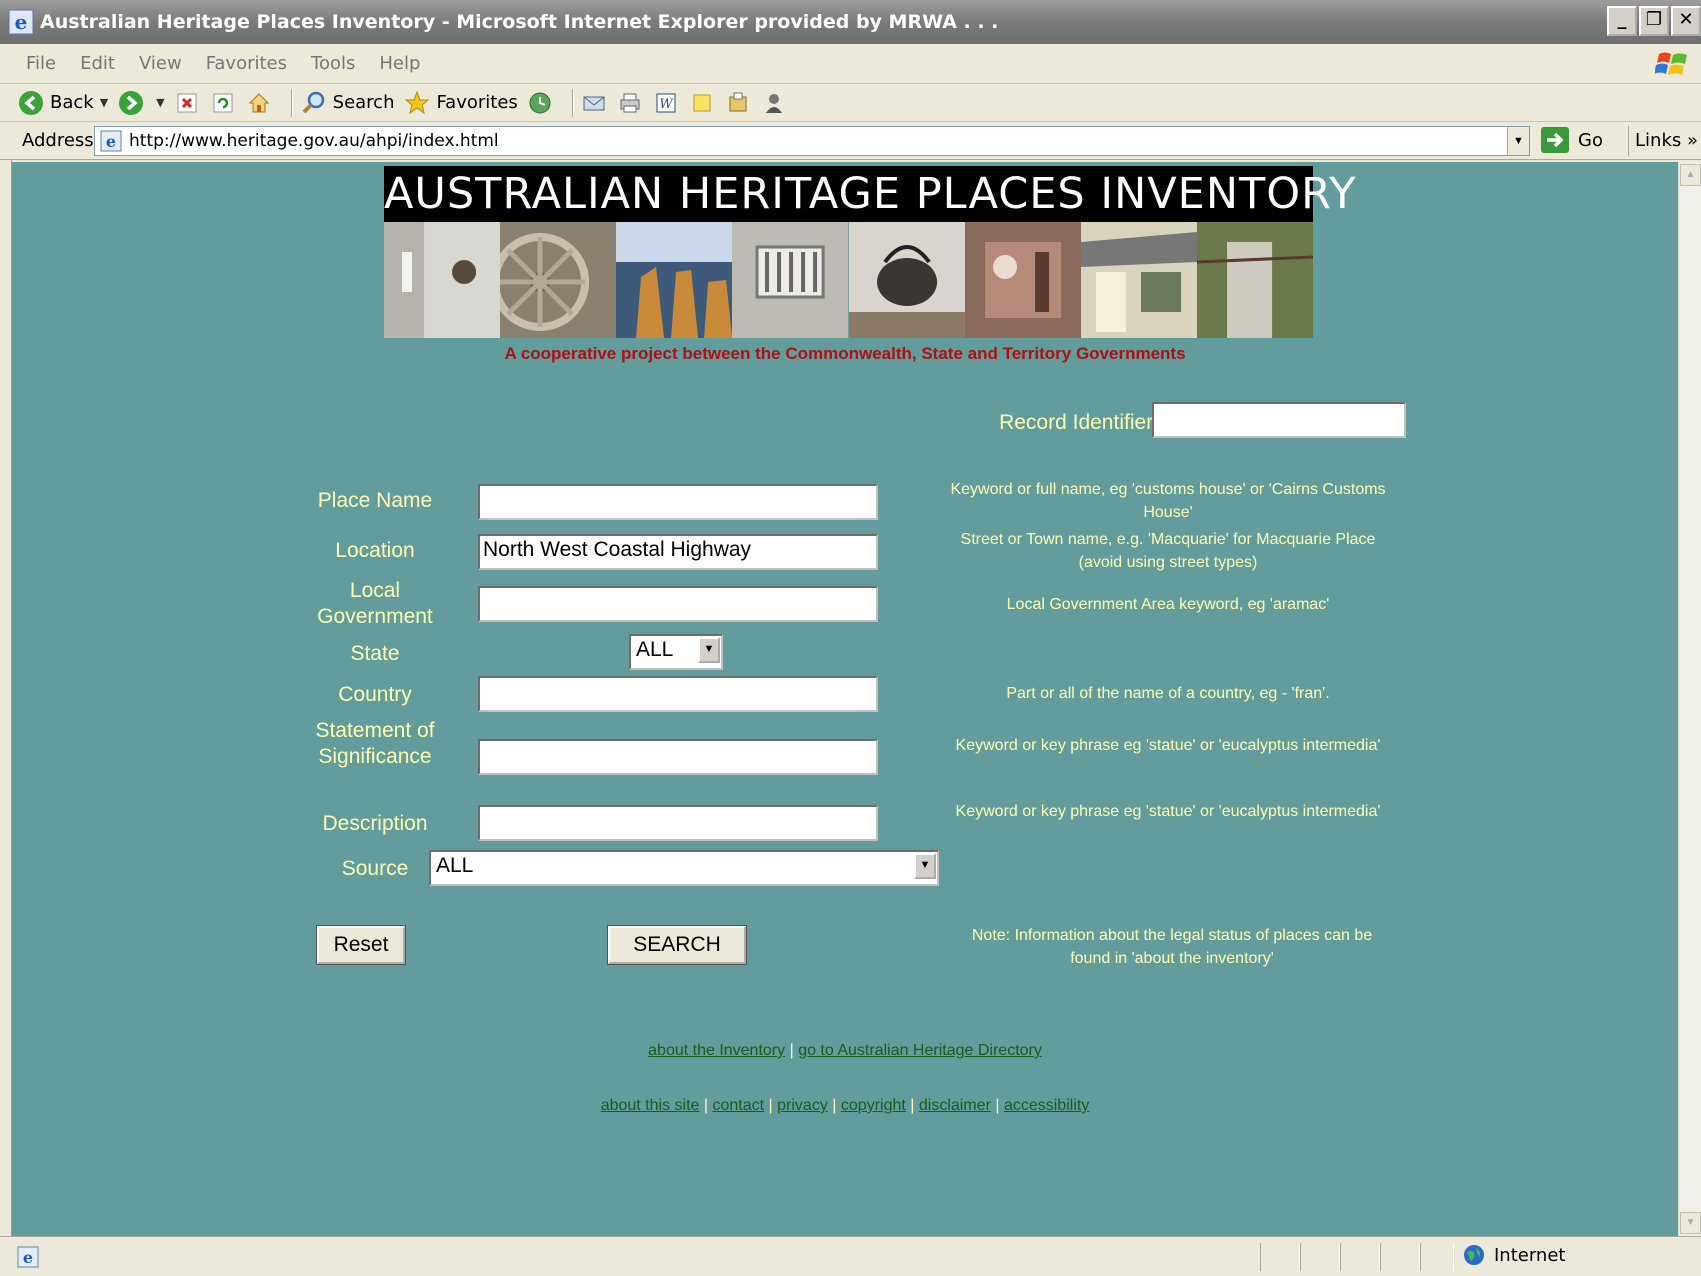 This screenshot has height=1276, width=1701. Describe the element at coordinates (678, 502) in the screenshot. I see `place-name-input` at that location.